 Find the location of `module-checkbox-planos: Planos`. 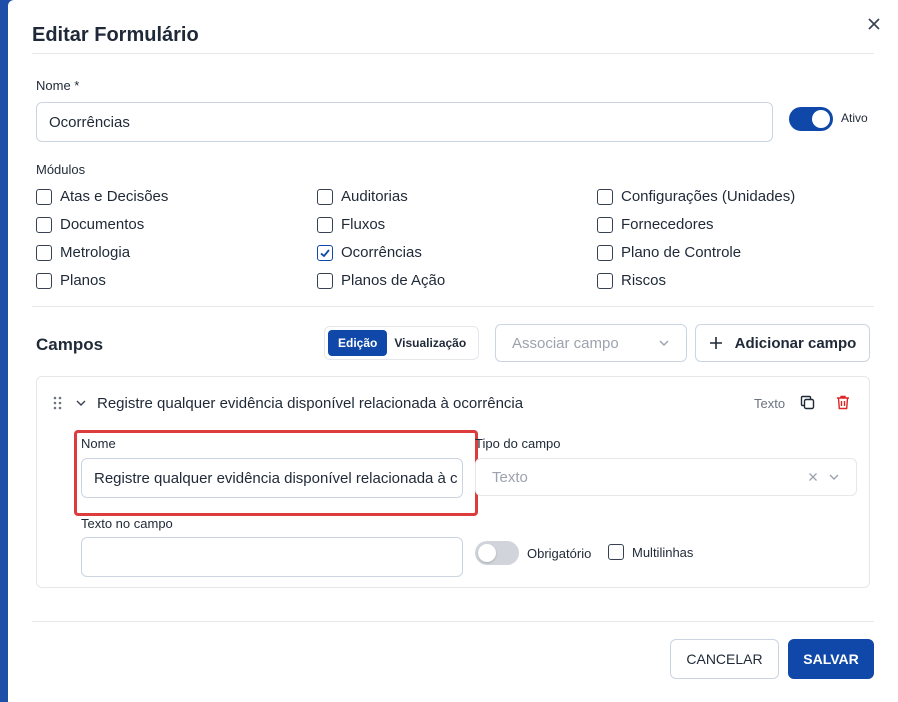

module-checkbox-planos: Planos is located at coordinates (71, 280).